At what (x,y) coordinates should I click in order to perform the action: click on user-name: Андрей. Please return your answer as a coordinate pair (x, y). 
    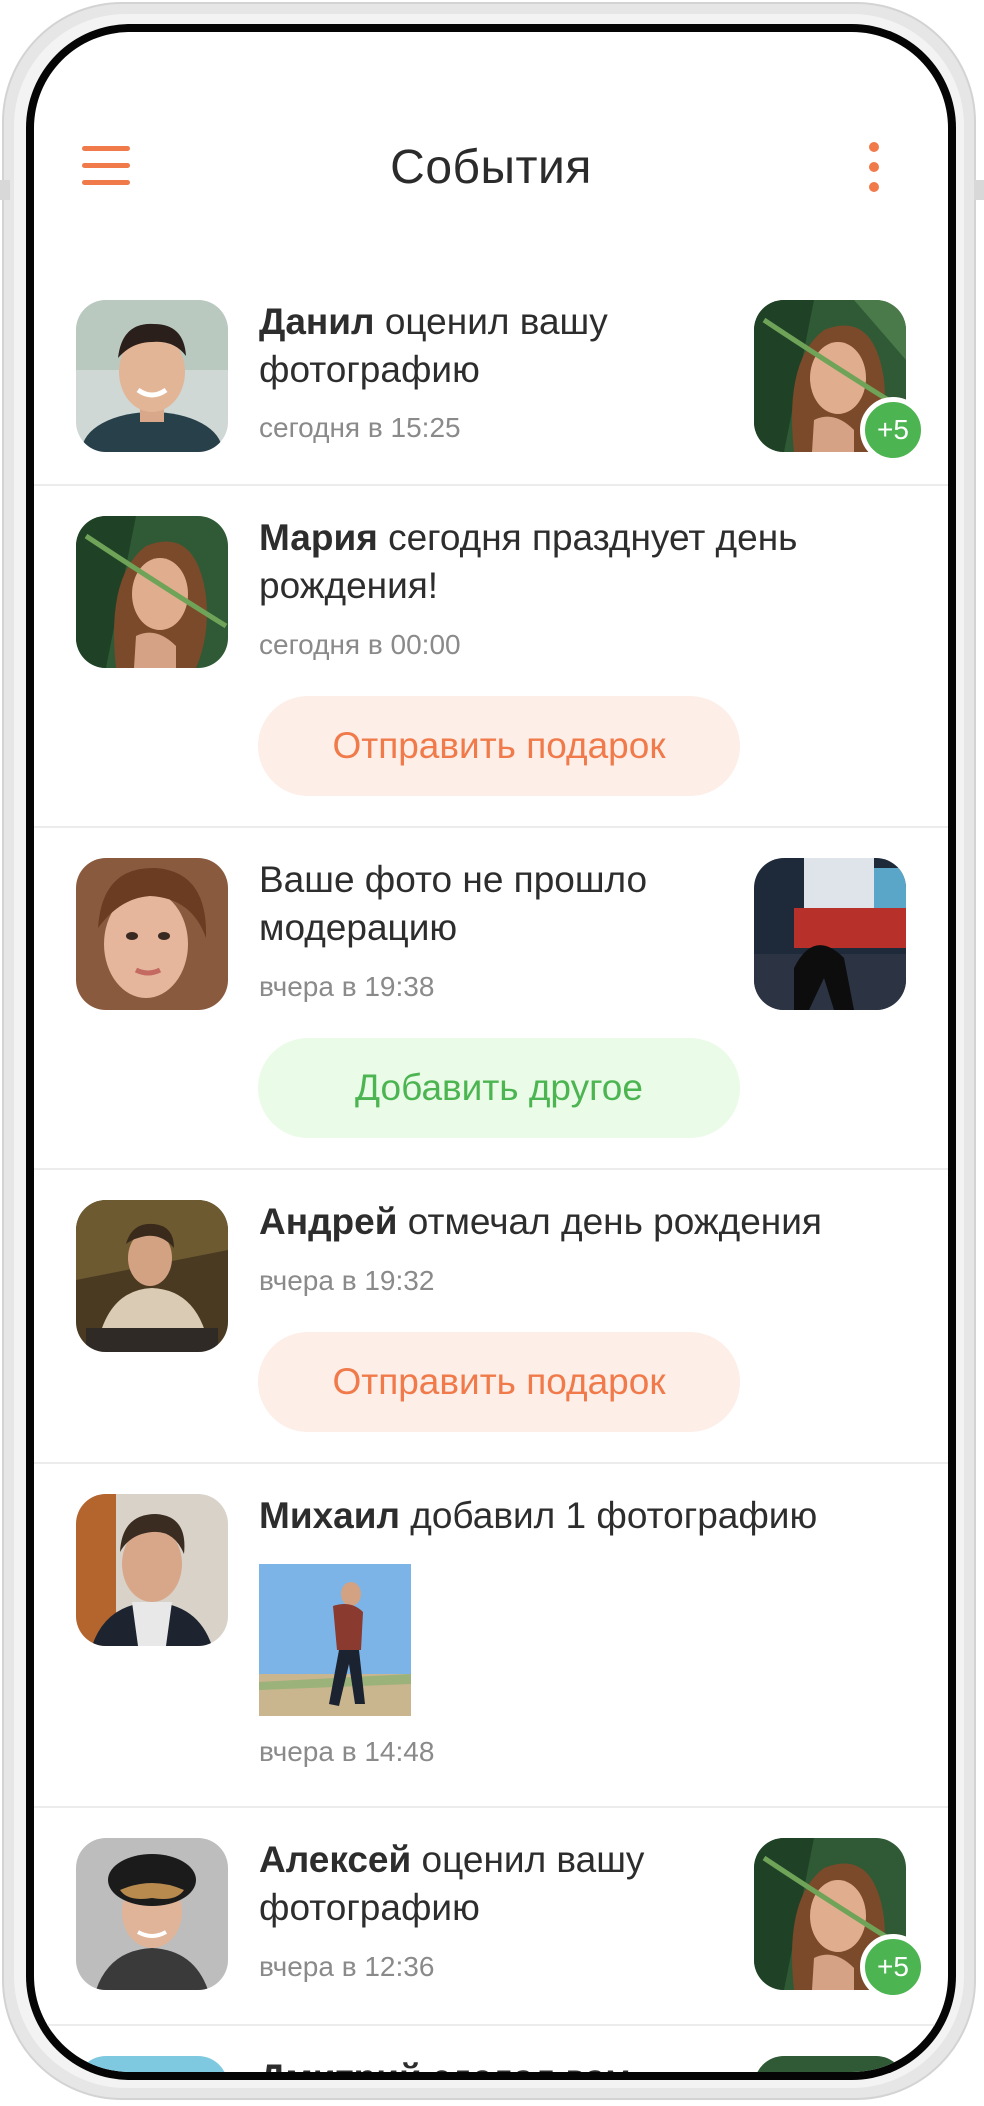
    Looking at the image, I should click on (328, 1221).